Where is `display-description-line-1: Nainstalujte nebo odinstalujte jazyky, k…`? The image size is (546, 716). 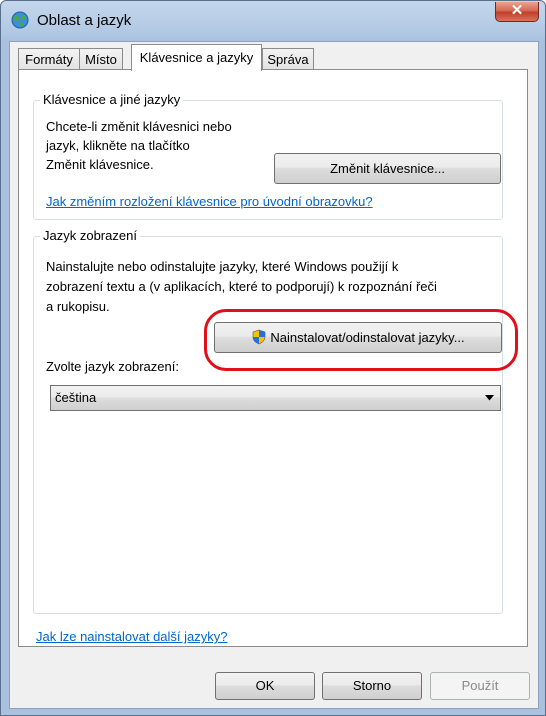 display-description-line-1: Nainstalujte nebo odinstalujte jazyky, k… is located at coordinates (222, 266).